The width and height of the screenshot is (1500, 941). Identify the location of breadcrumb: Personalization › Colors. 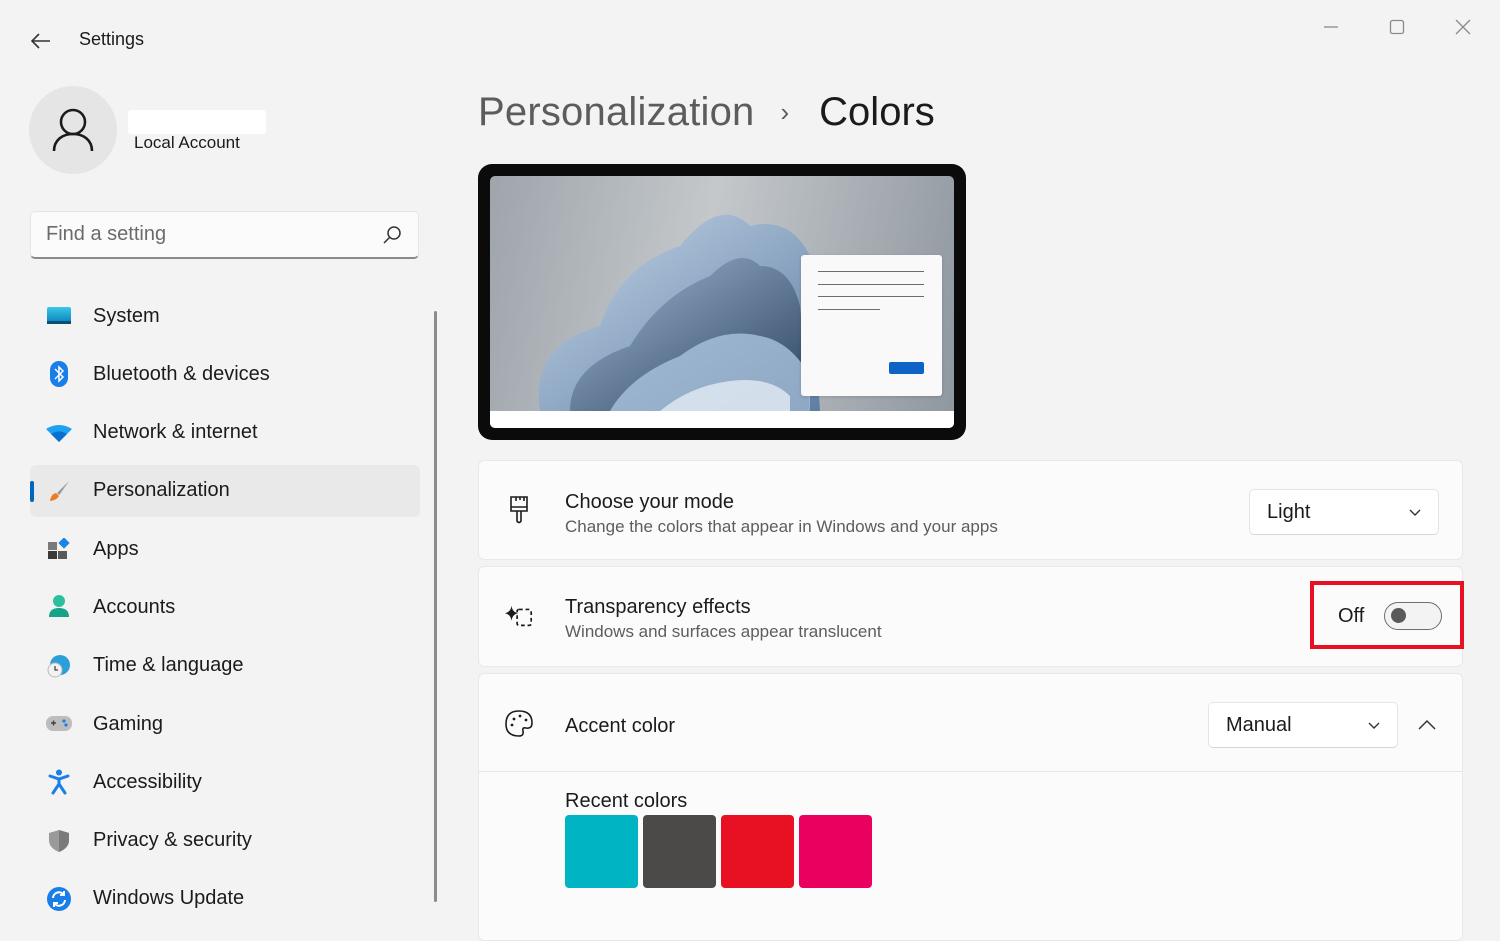
(706, 112).